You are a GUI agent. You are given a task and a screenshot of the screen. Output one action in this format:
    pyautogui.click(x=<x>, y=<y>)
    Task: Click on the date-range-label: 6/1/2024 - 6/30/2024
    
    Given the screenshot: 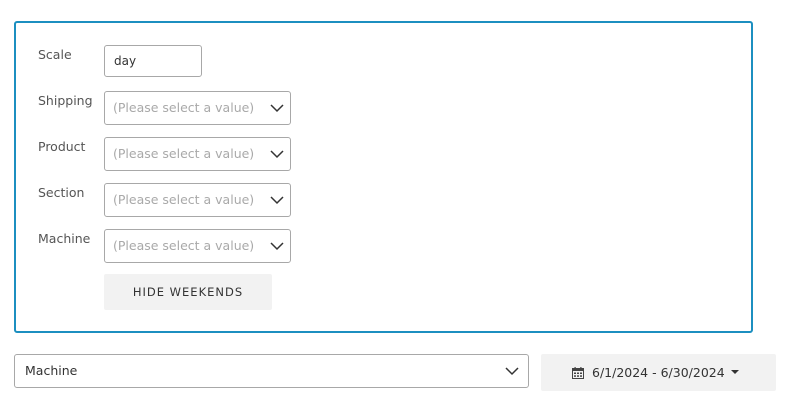 What is the action you would take?
    pyautogui.click(x=658, y=372)
    